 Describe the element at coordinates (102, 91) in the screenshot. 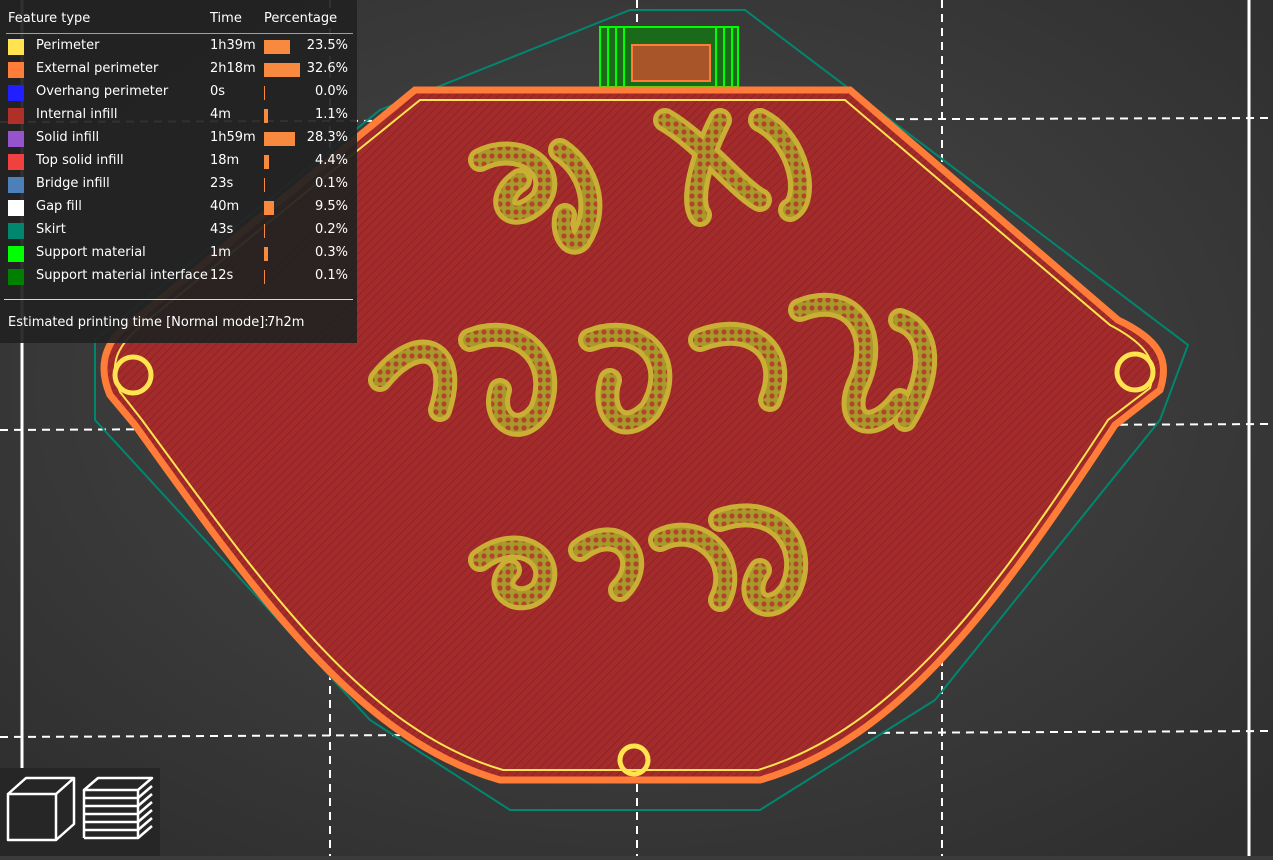

I see `legend-feature-name: Overhang perimeter` at that location.